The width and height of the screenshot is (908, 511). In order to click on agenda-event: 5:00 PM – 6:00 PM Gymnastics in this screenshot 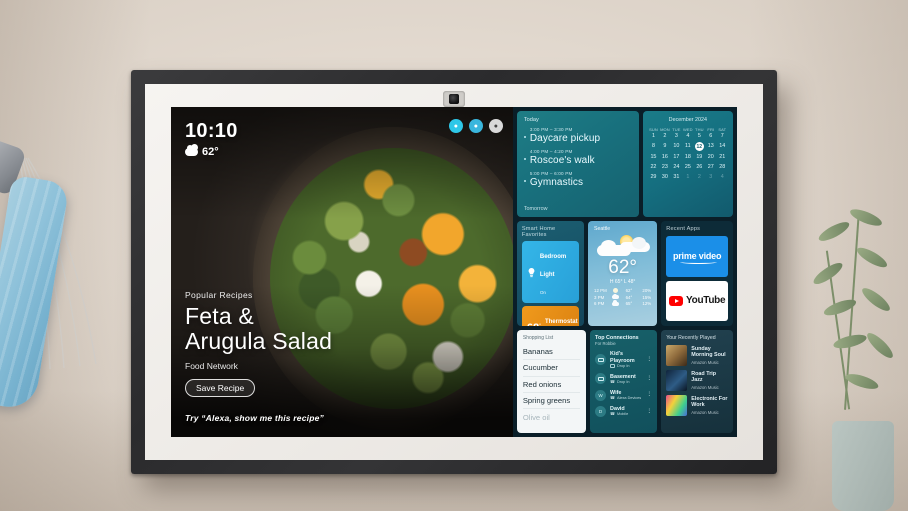, I will do `click(577, 179)`.